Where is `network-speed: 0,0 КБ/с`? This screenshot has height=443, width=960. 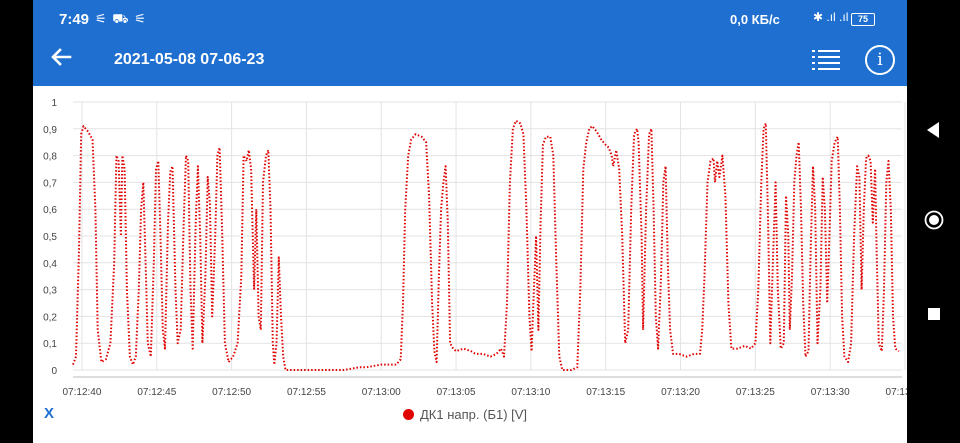
network-speed: 0,0 КБ/с is located at coordinates (755, 19).